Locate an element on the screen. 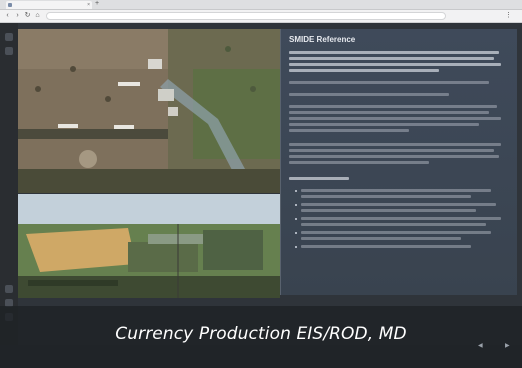 Image resolution: width=522 pixels, height=368 pixels. next-page-icon: ▶ is located at coordinates (507, 345).